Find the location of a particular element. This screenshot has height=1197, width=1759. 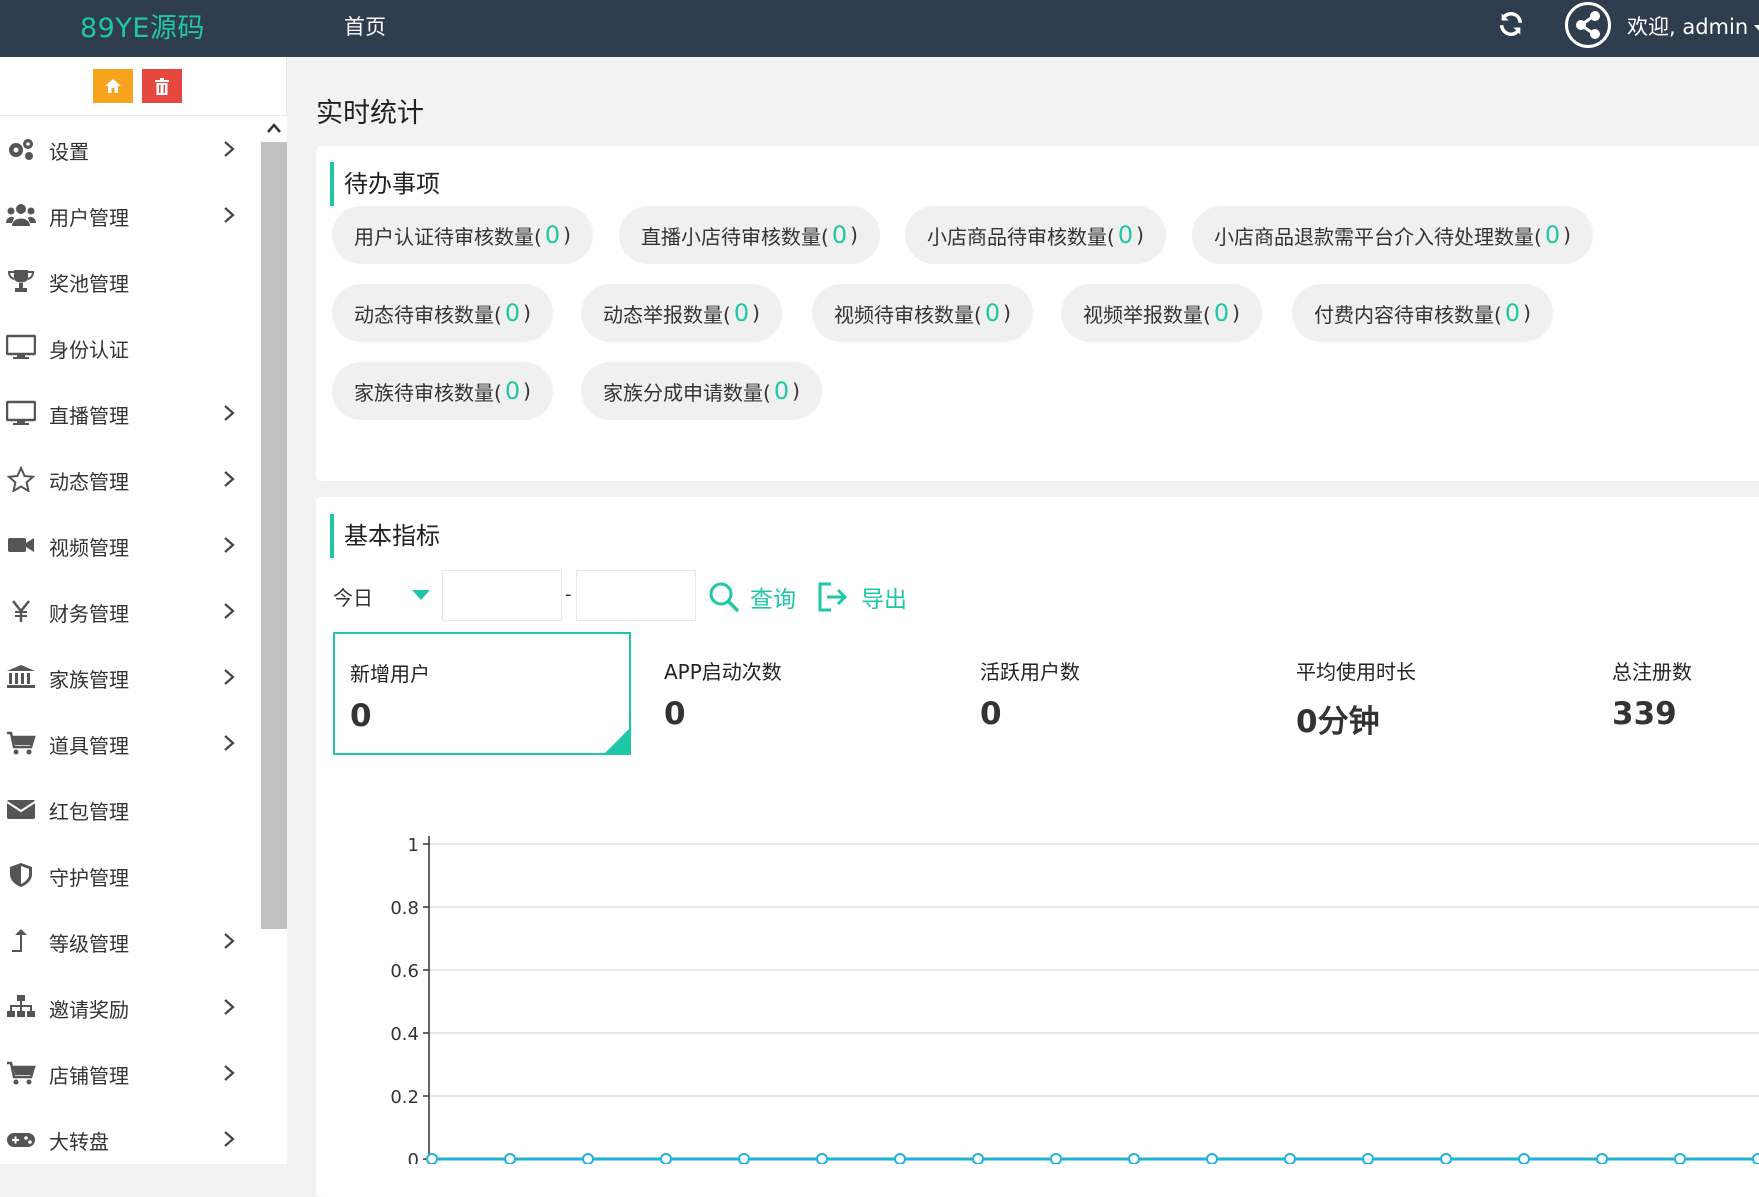

metric-tile: APP启动次数 0 is located at coordinates (798, 693).